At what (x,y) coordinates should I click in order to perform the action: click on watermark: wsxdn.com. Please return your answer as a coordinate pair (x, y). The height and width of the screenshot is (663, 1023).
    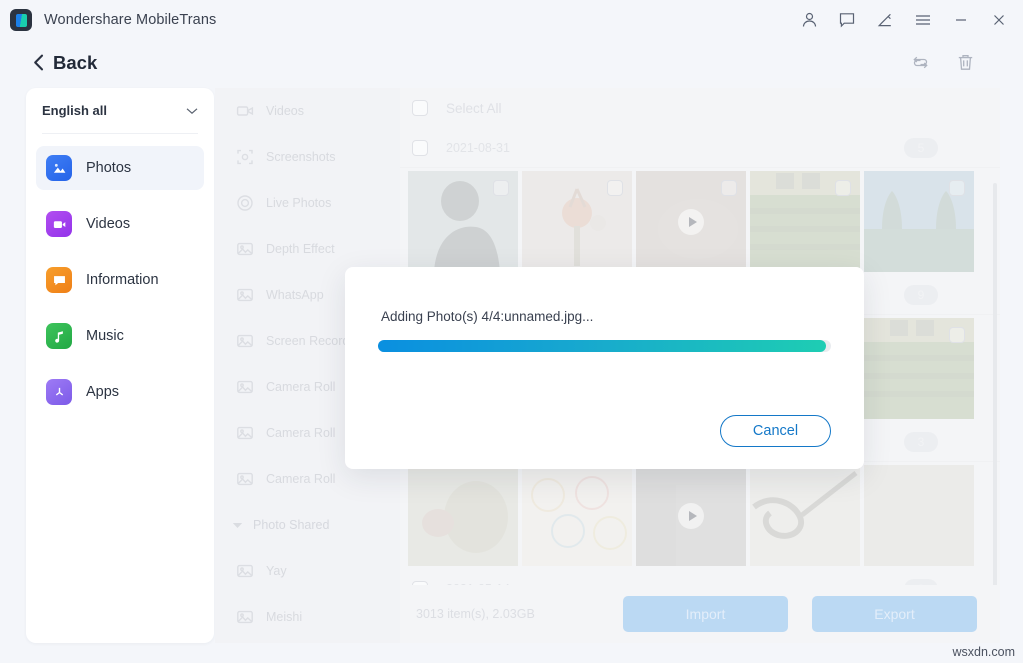
    Looking at the image, I should click on (983, 652).